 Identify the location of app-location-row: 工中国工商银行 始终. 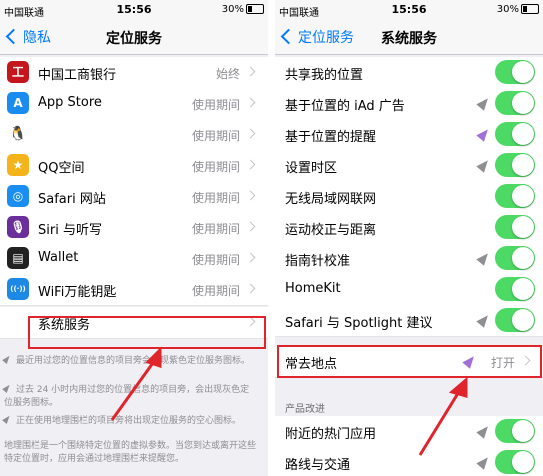
(134, 73).